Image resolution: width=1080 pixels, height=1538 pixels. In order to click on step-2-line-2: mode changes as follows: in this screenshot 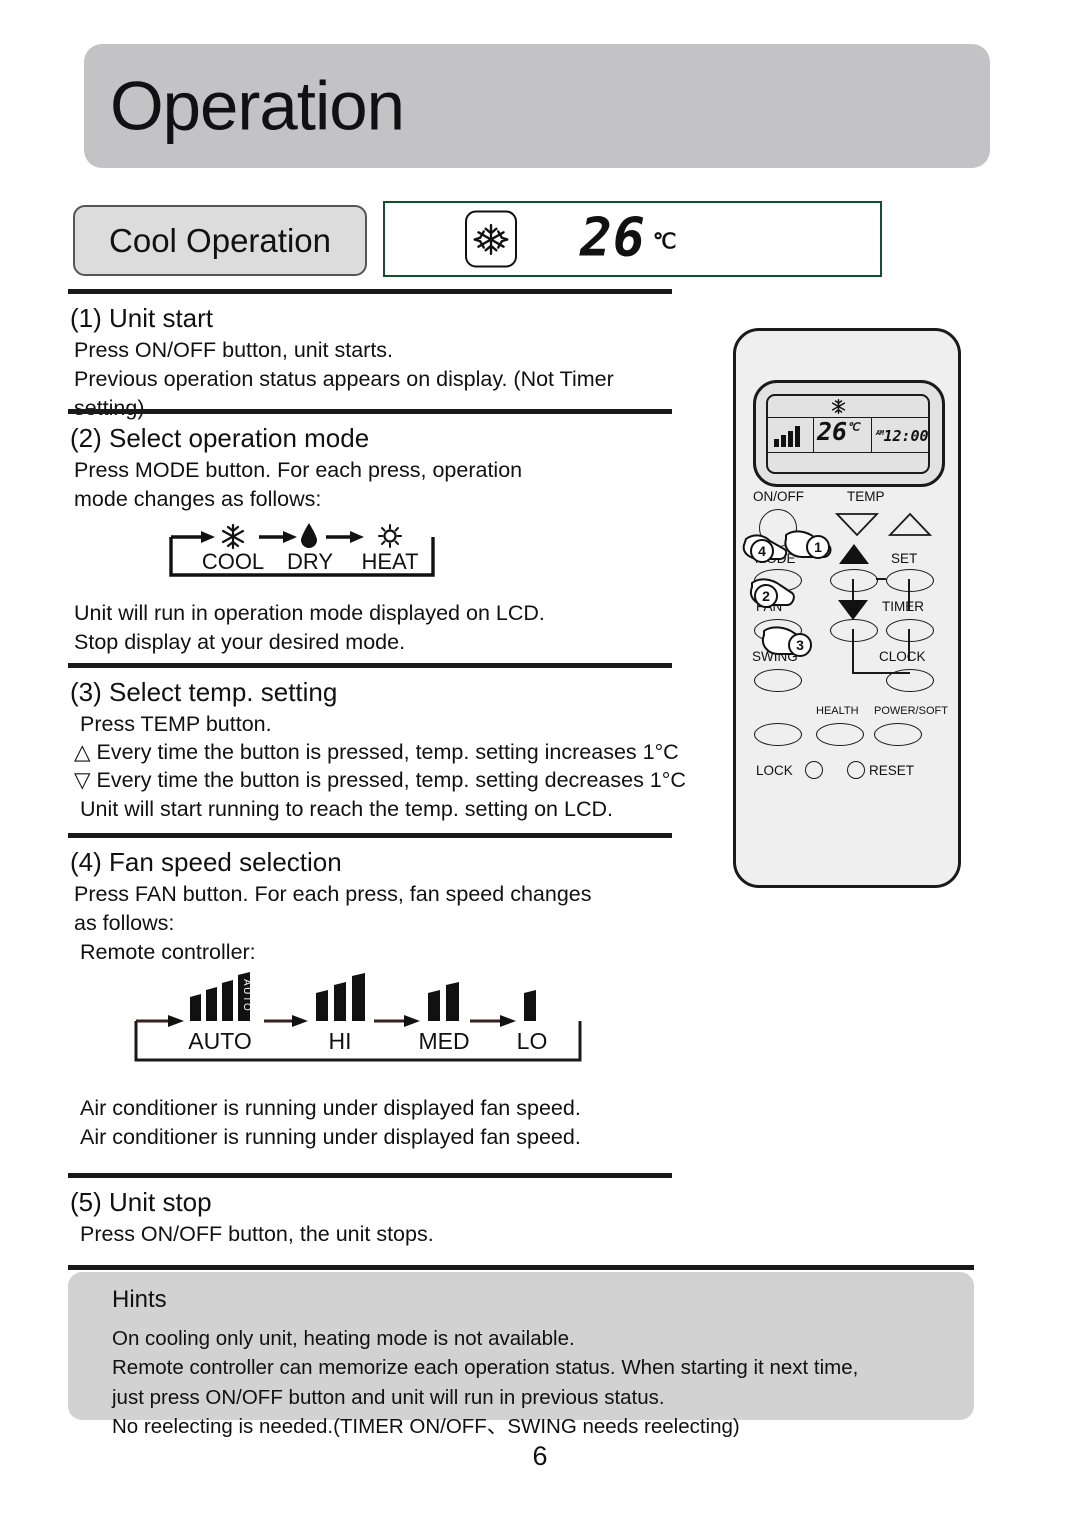, I will do `click(198, 499)`.